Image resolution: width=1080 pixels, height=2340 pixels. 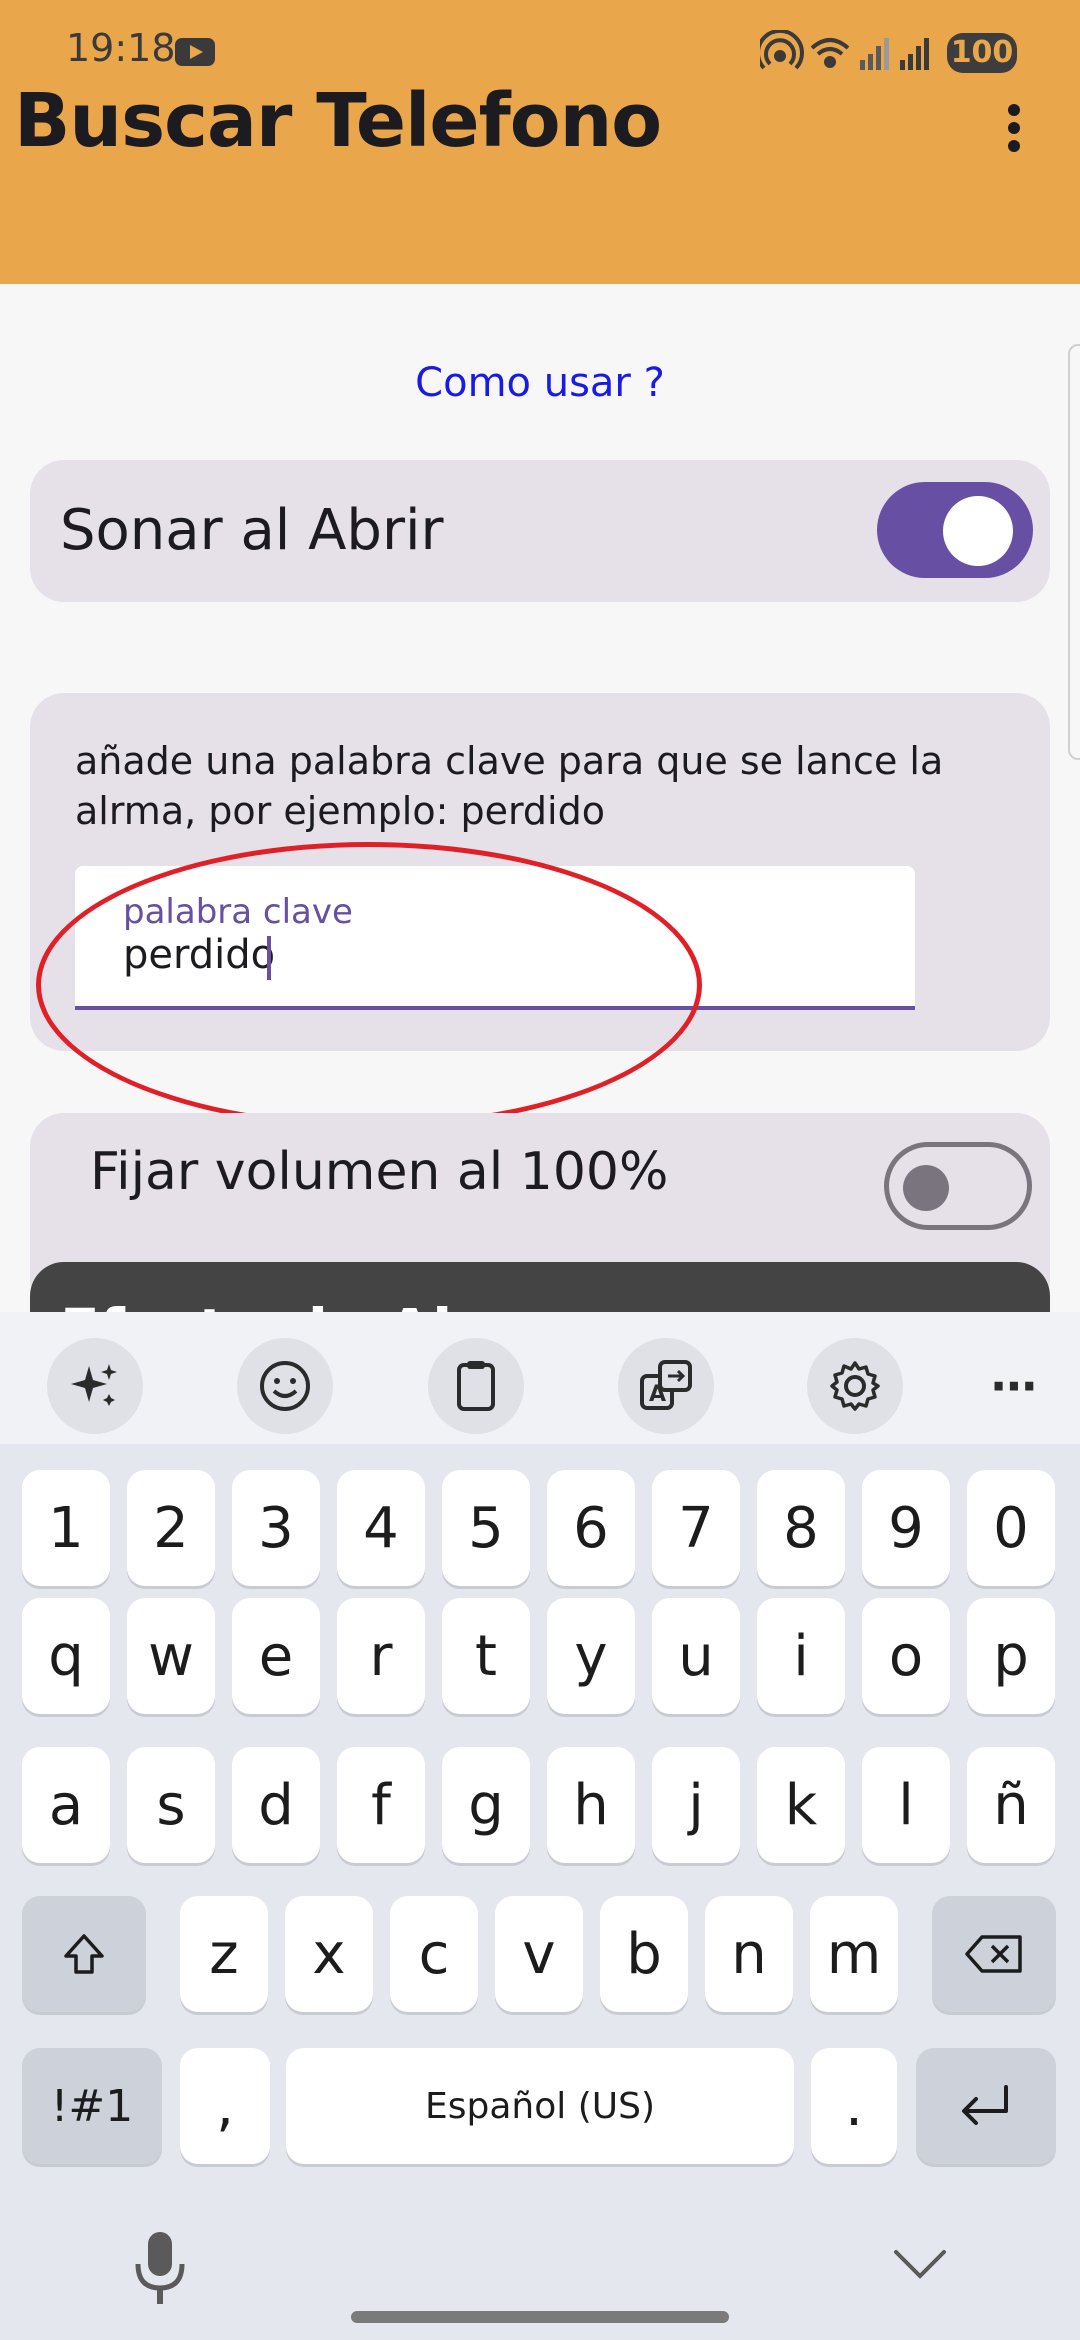 I want to click on youtube-notification-icon, so click(x=195, y=52).